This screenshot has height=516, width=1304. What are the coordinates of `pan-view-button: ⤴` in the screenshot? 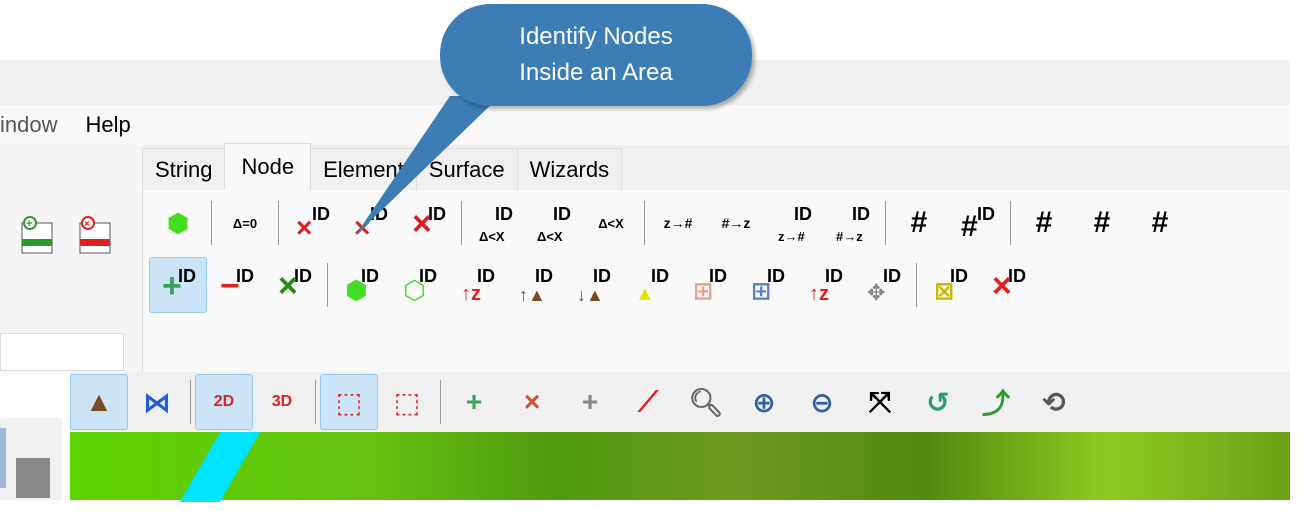 It's located at (996, 402).